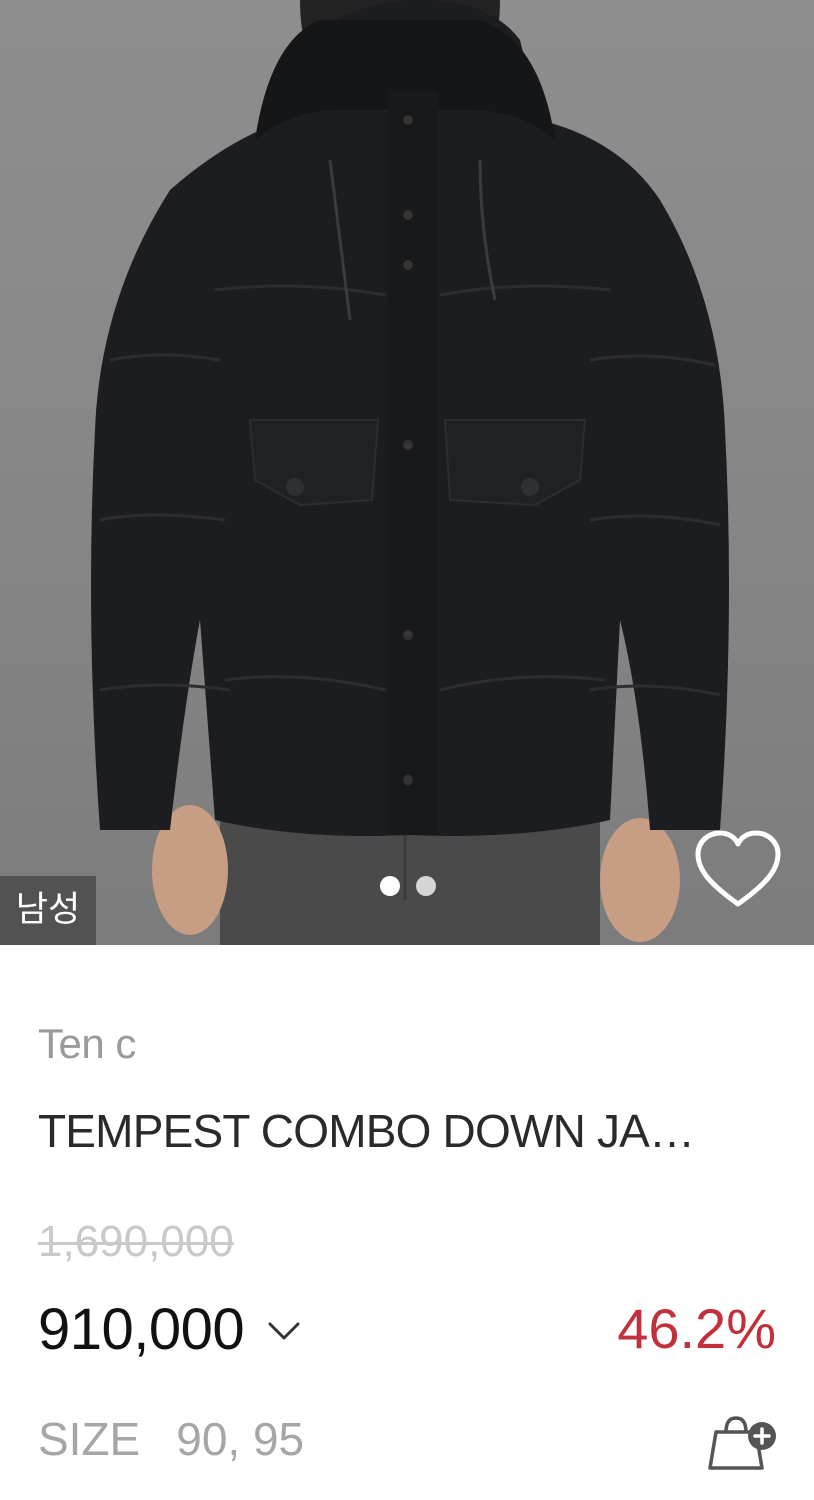 The height and width of the screenshot is (1500, 814). What do you see at coordinates (136, 1241) in the screenshot?
I see `original-price: 1,690,000` at bounding box center [136, 1241].